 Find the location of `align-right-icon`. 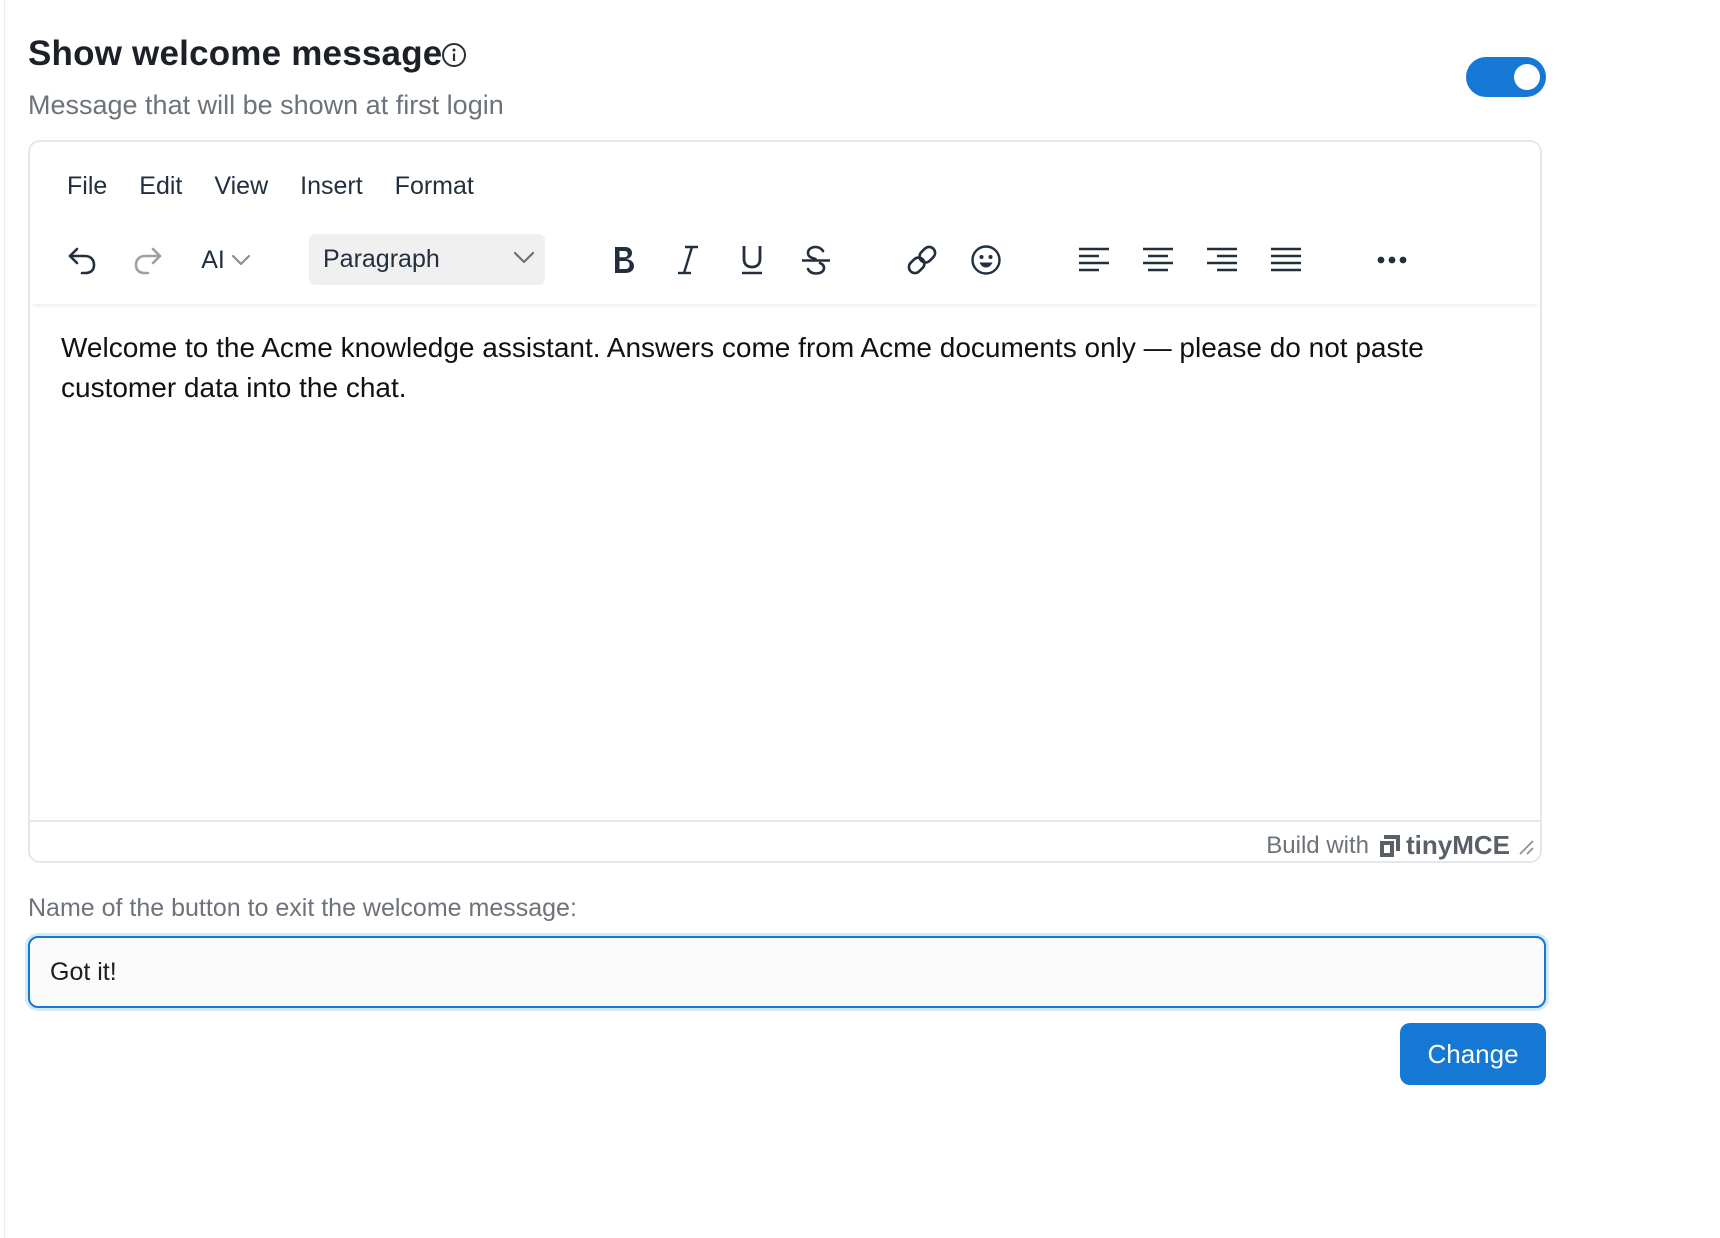

align-right-icon is located at coordinates (1222, 260).